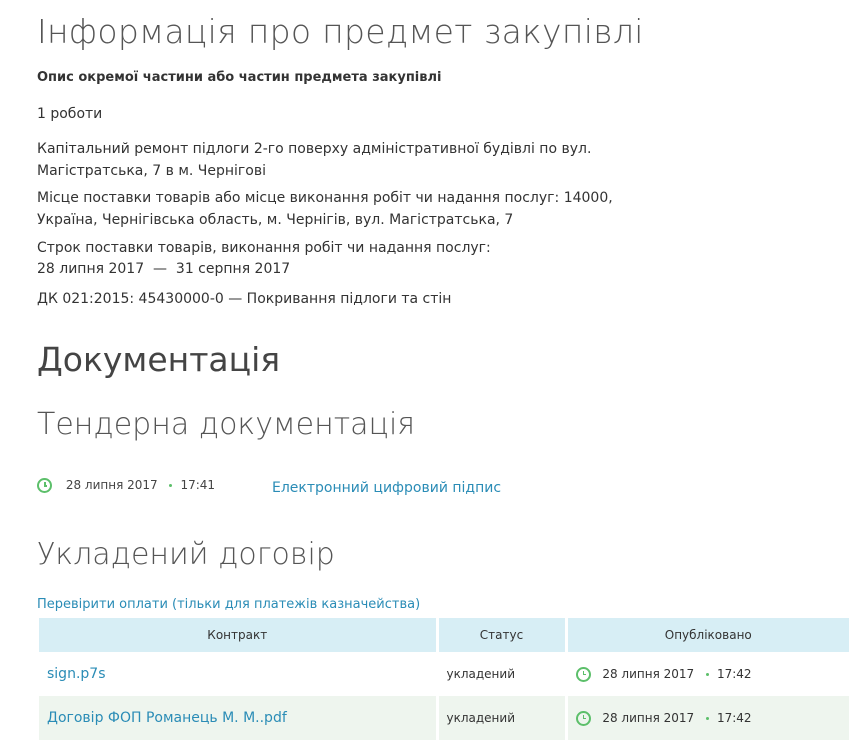 The height and width of the screenshot is (743, 862). What do you see at coordinates (186, 554) in the screenshot?
I see `contract-heading: Укладений договір` at bounding box center [186, 554].